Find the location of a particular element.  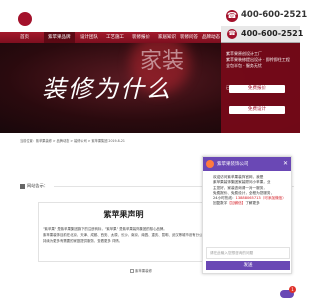

free-quote-button: 免费报价 is located at coordinates (257, 89).